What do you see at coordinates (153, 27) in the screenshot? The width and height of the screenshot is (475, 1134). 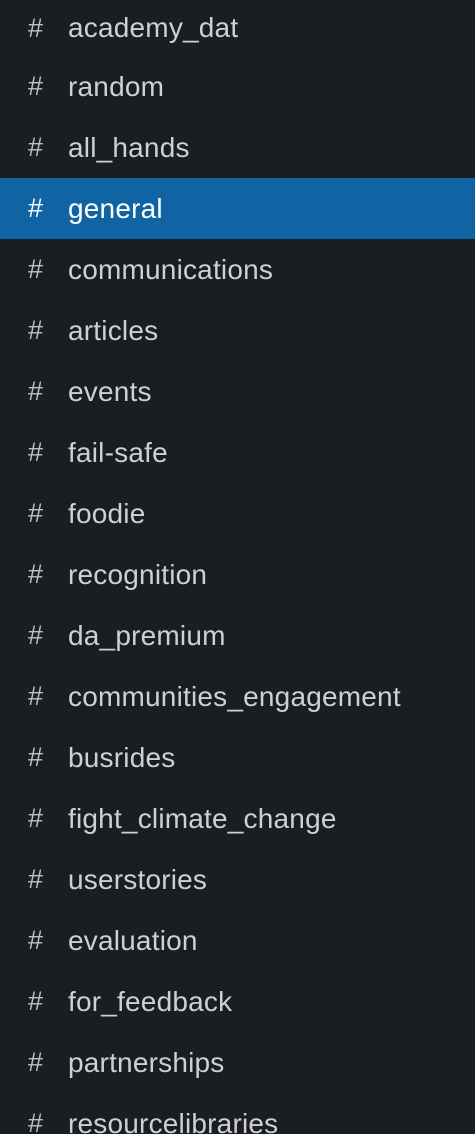 I see `channel-name: academy_dat` at bounding box center [153, 27].